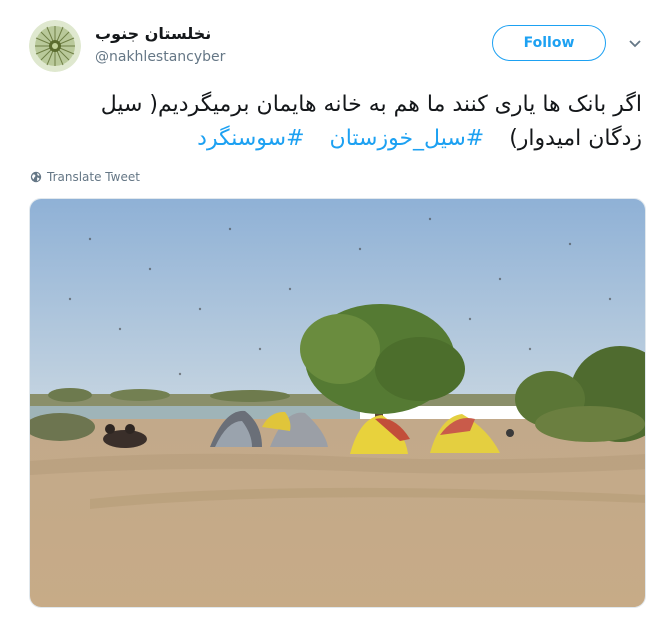  Describe the element at coordinates (36, 177) in the screenshot. I see `globe-icon` at that location.